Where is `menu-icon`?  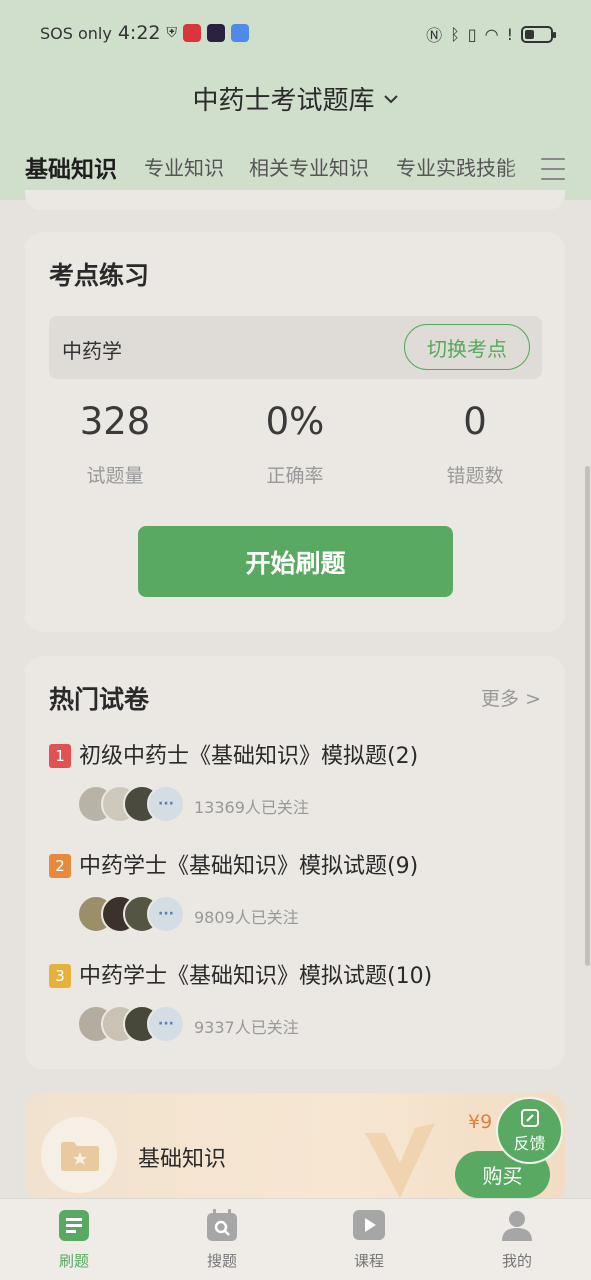 menu-icon is located at coordinates (553, 169).